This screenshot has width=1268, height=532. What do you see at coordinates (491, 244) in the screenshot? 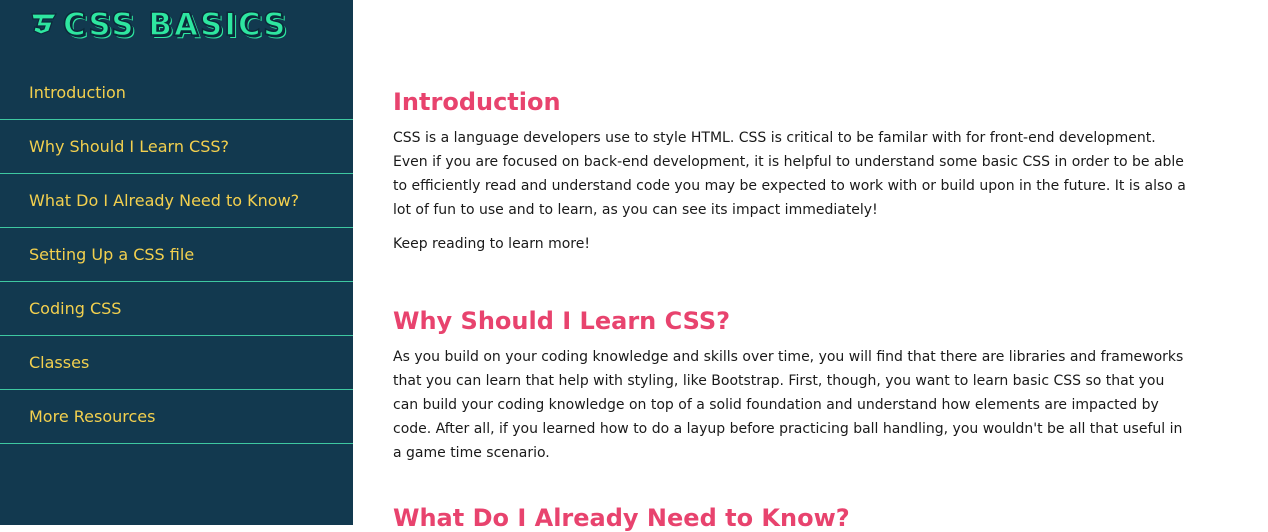
I see `section-paragraph: Keep reading to learn more!` at bounding box center [491, 244].